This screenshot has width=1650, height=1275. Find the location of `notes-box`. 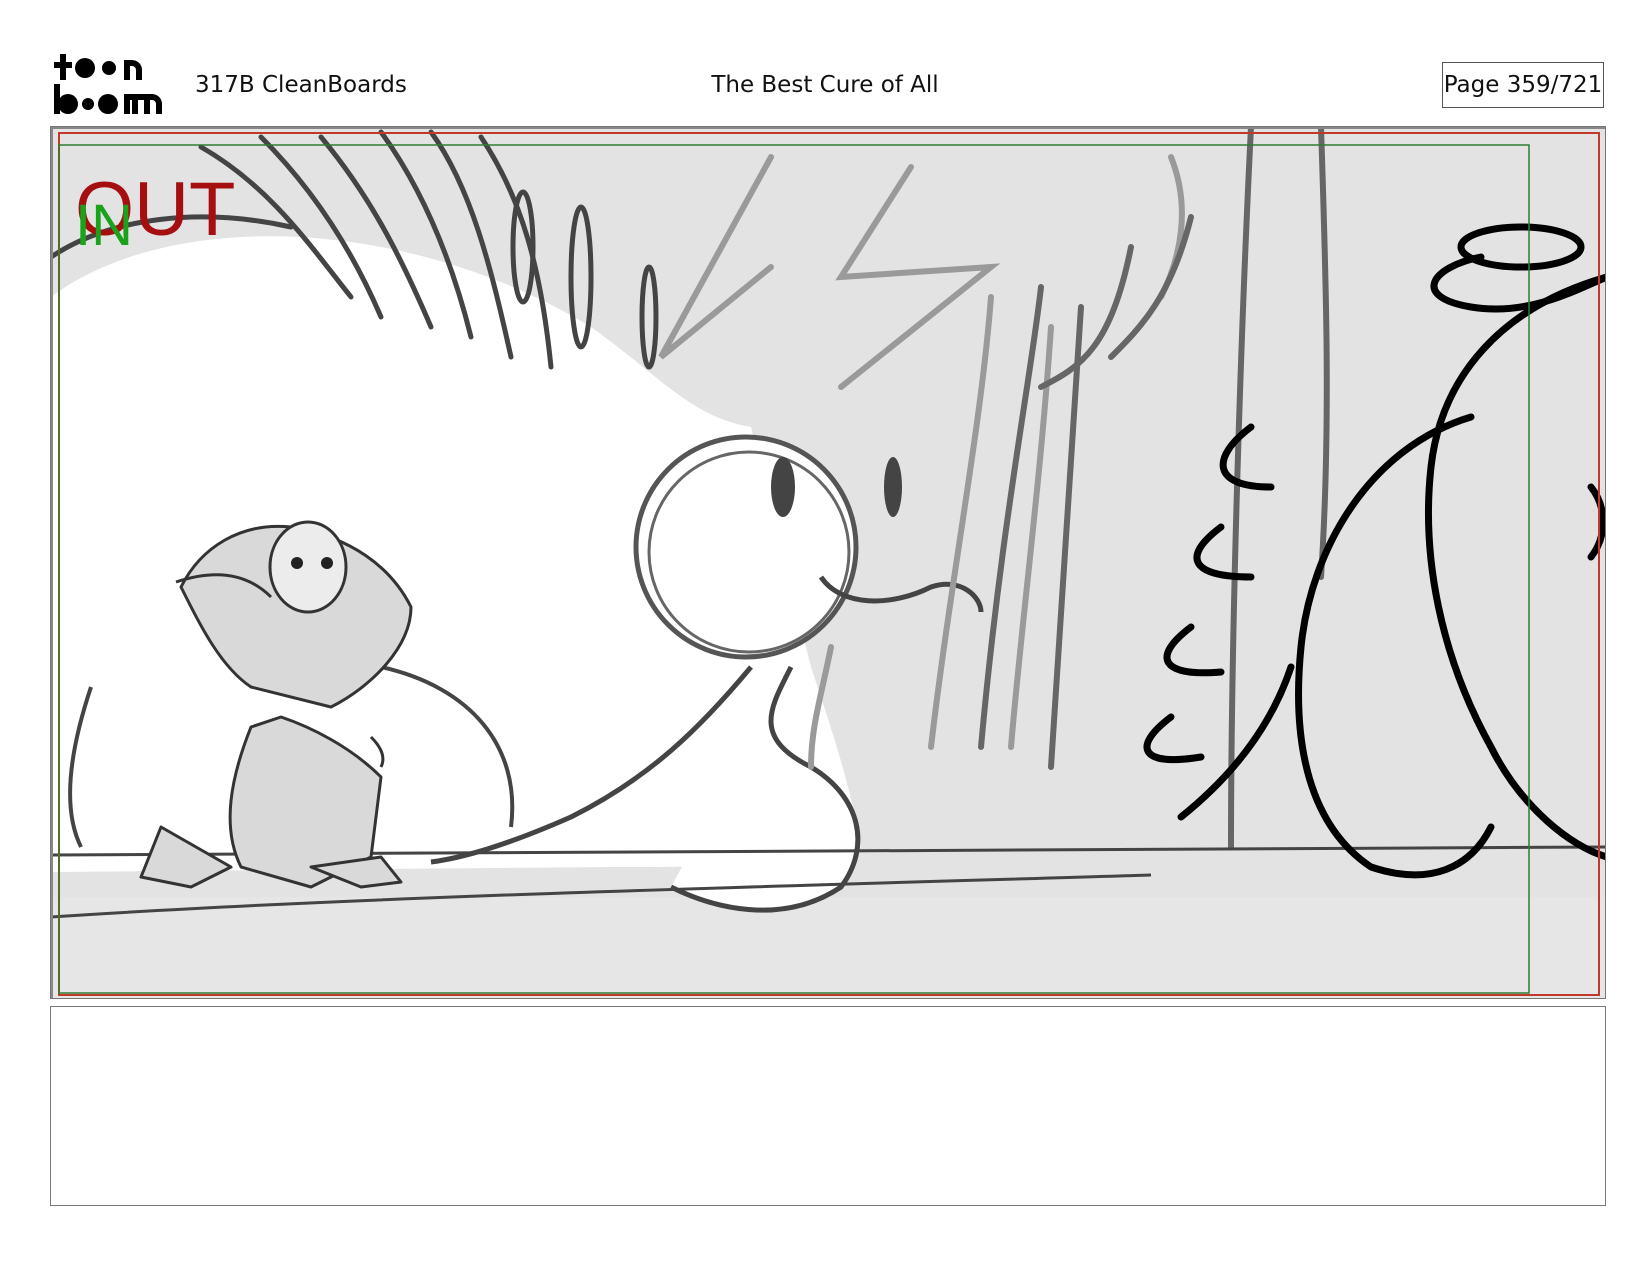

notes-box is located at coordinates (828, 1106).